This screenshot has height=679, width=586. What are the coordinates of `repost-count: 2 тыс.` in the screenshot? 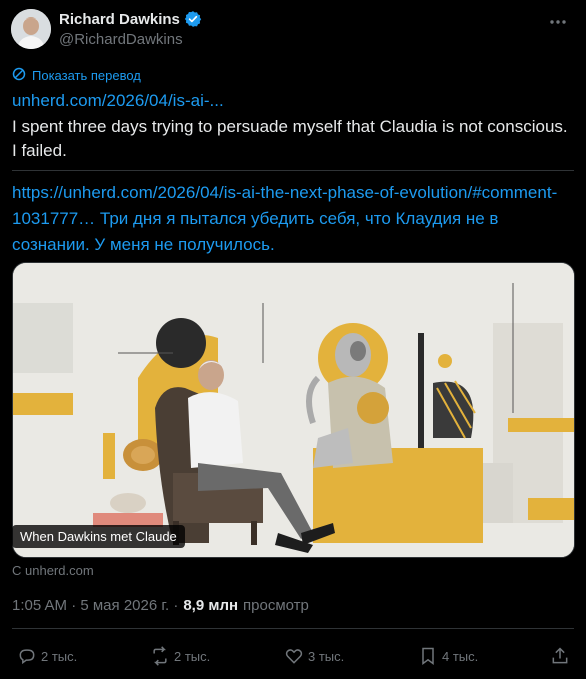 It's located at (192, 656).